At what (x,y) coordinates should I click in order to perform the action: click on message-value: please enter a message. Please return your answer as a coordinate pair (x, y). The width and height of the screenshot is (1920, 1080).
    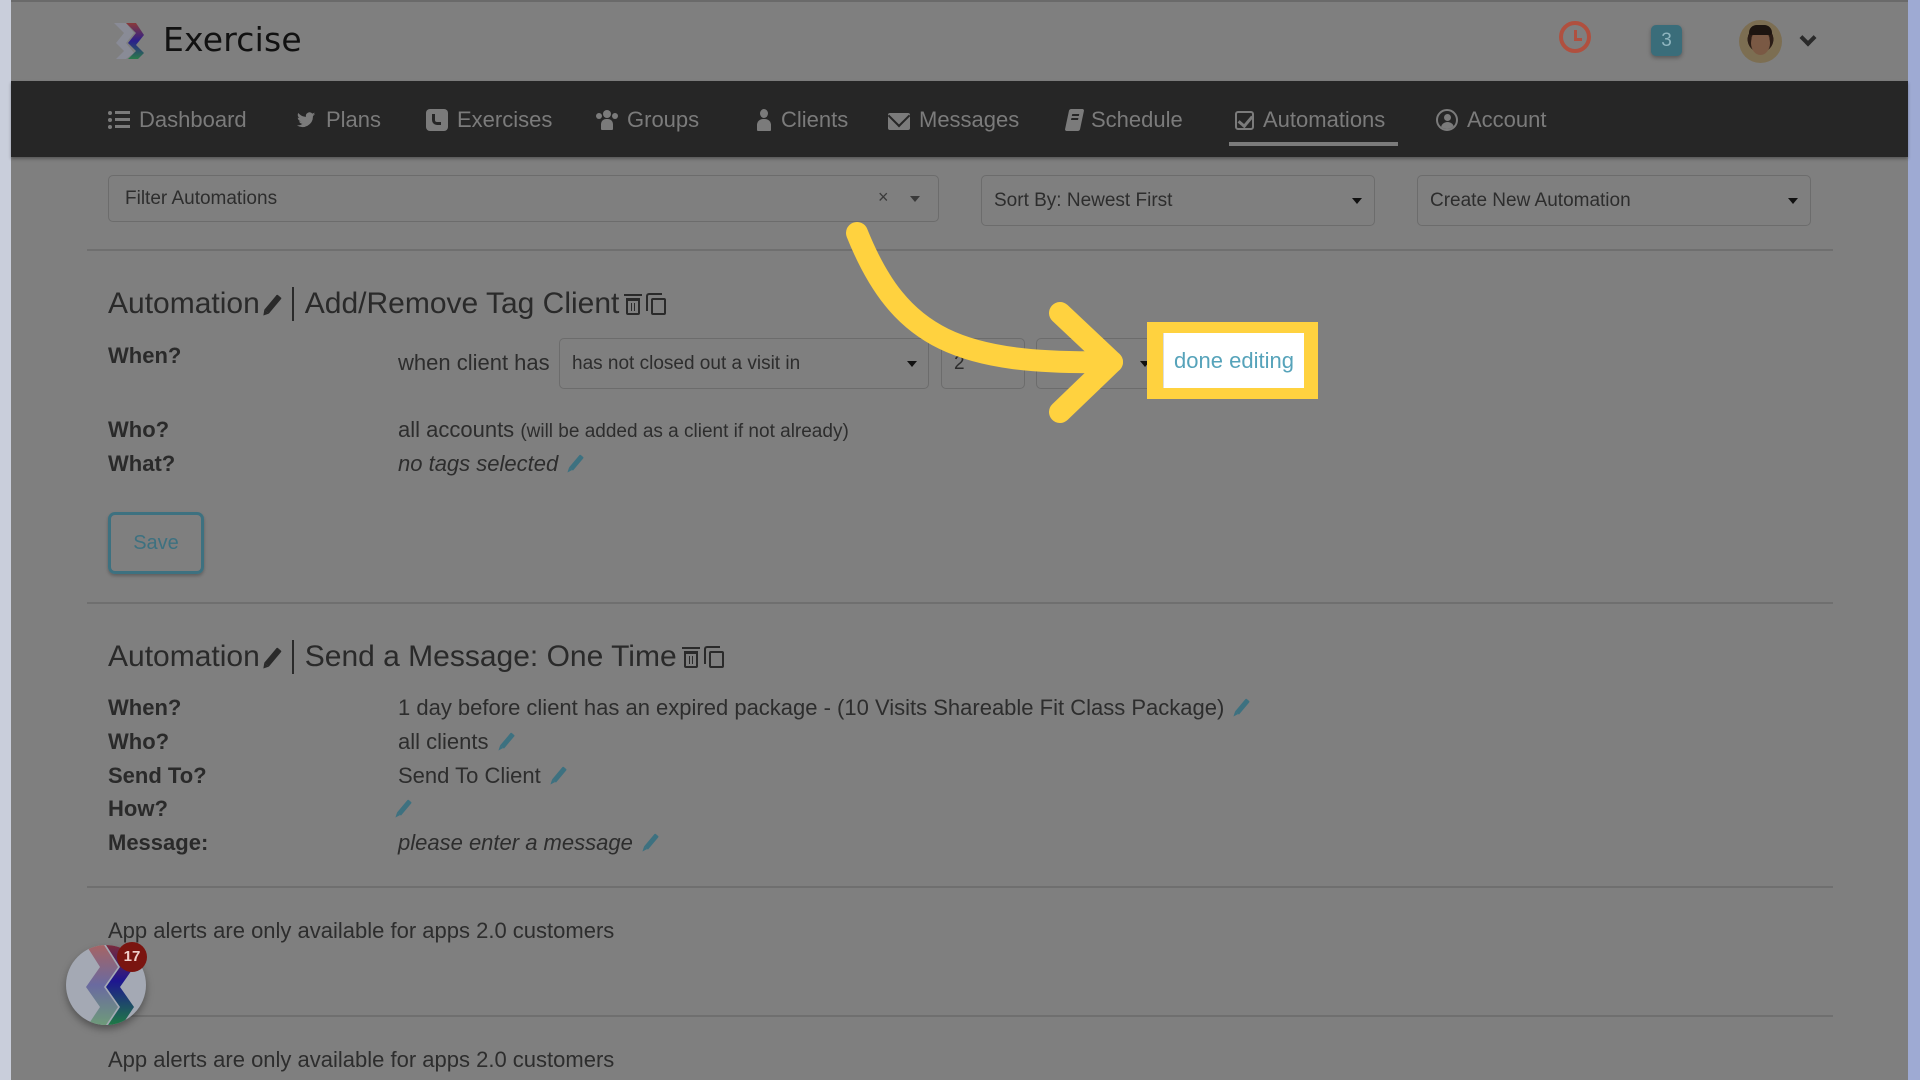
    Looking at the image, I should click on (529, 843).